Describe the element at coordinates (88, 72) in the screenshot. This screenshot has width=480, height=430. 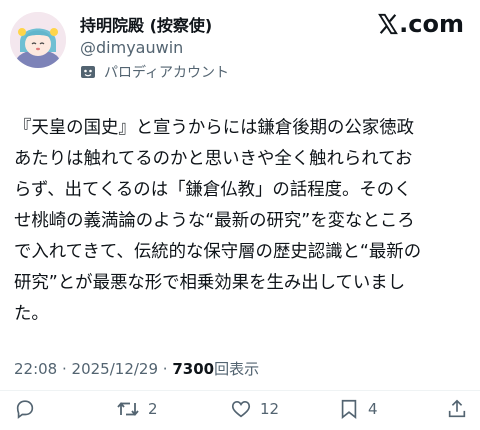
I see `parody-mask-icon` at that location.